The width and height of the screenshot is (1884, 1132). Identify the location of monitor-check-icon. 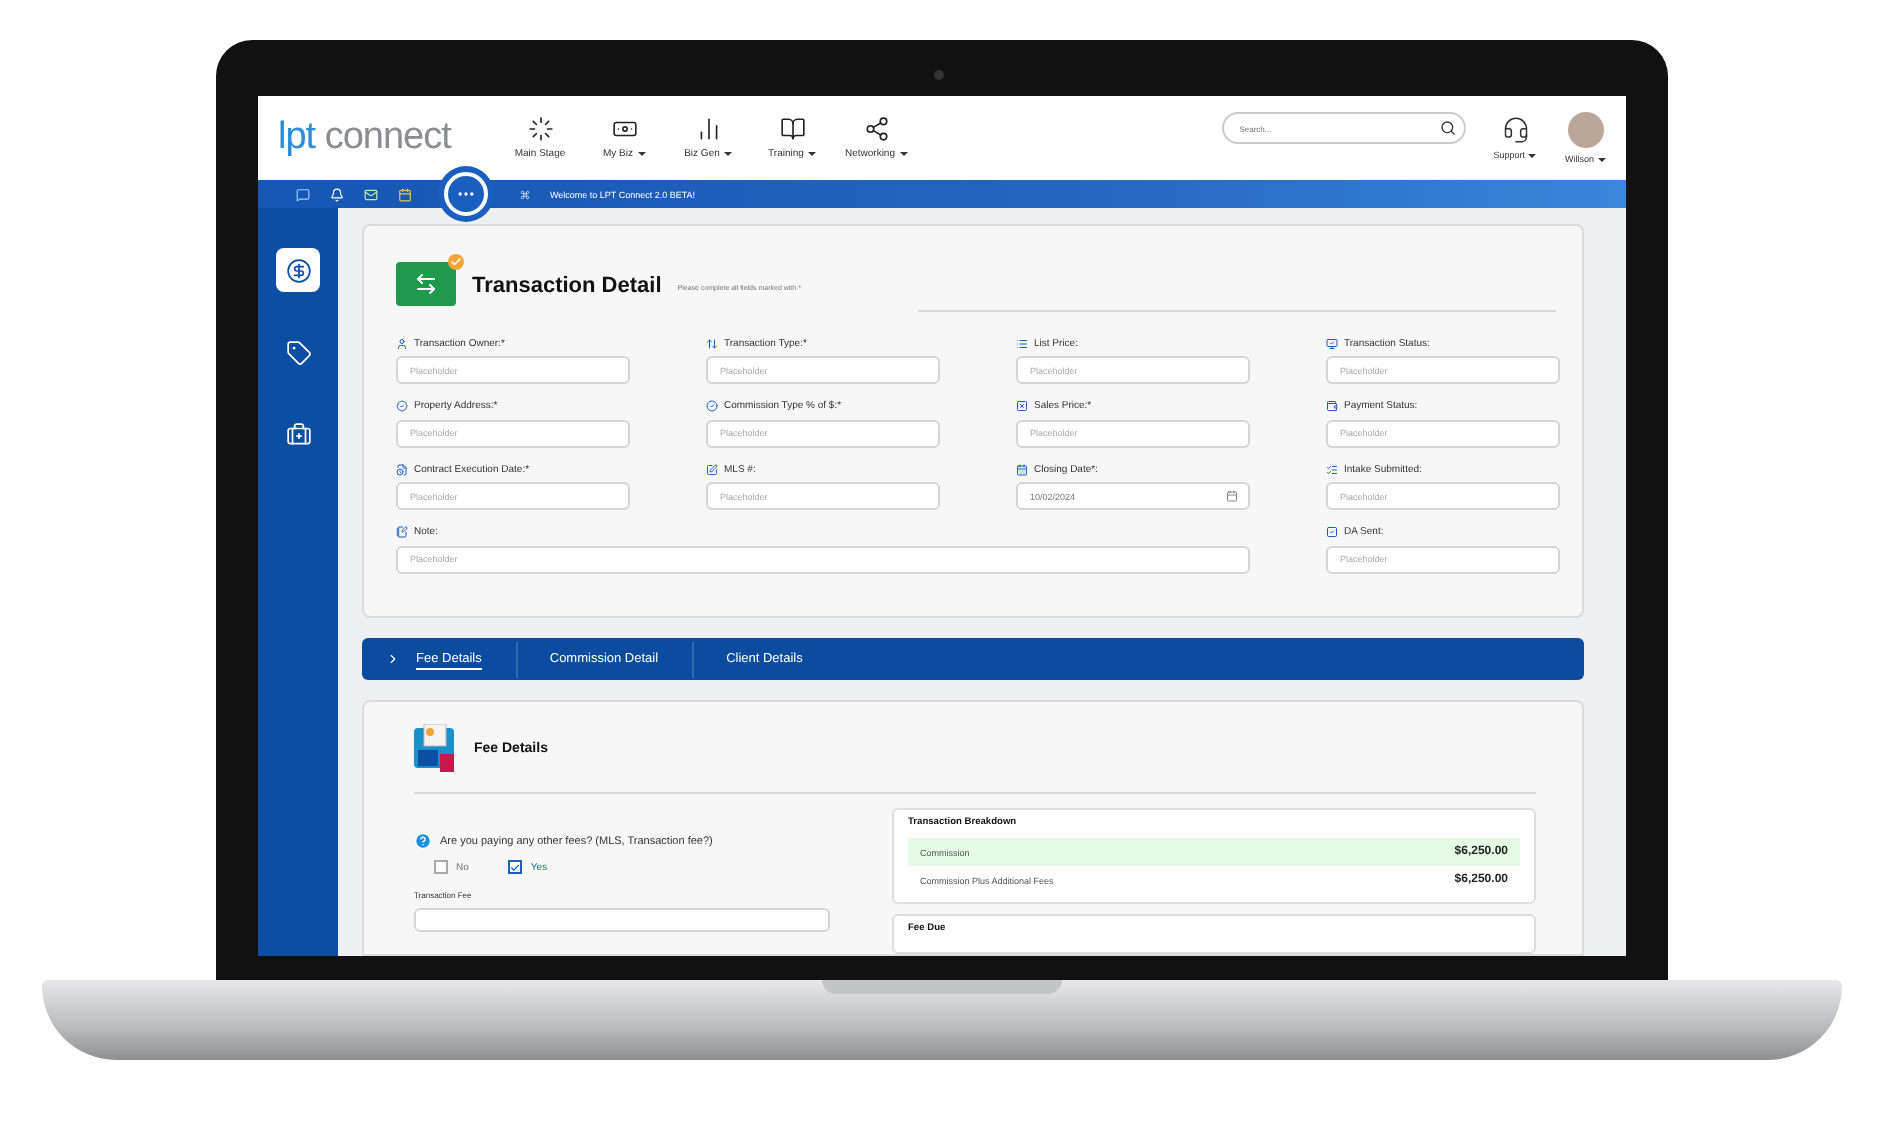
(1332, 343).